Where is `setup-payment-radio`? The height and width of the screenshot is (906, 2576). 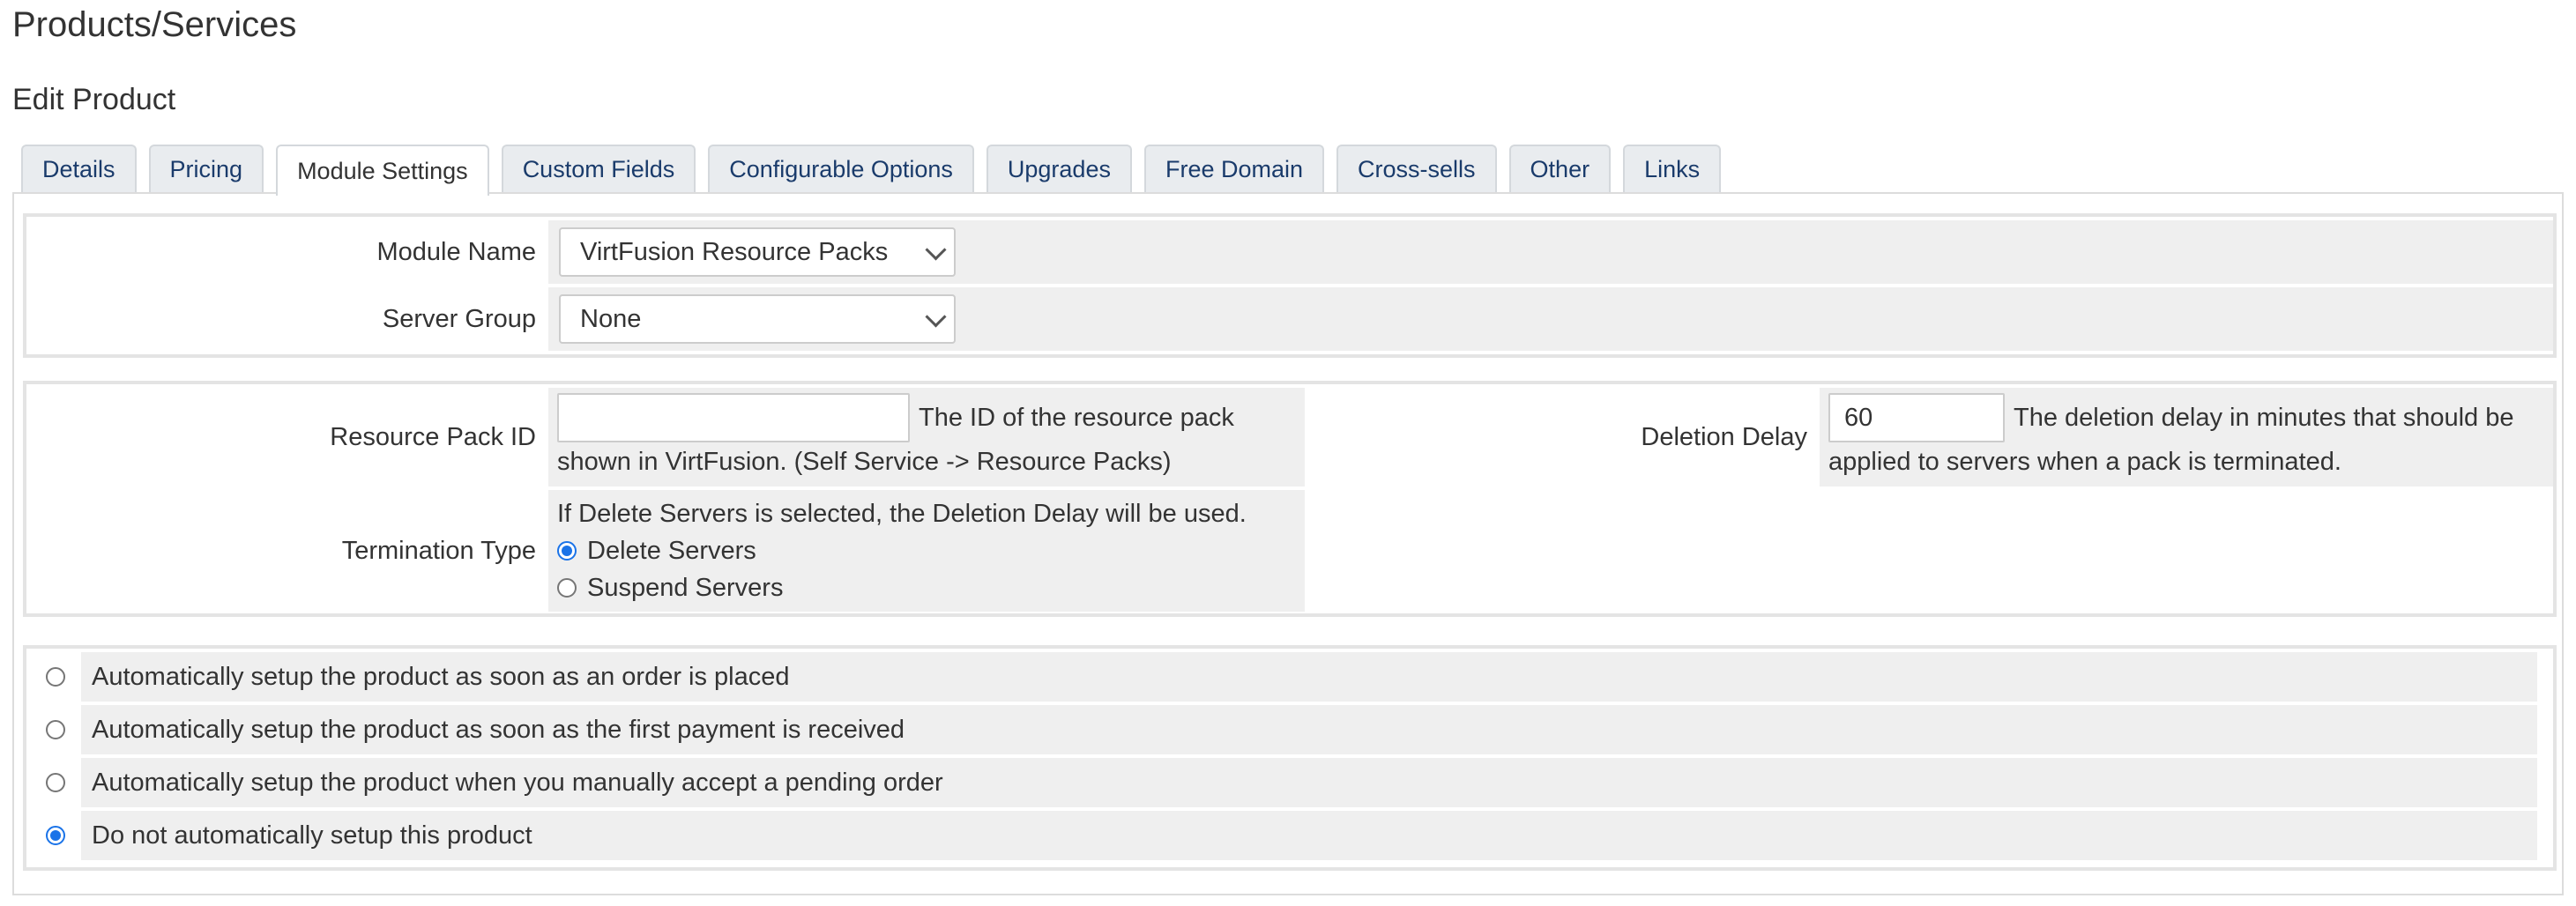 setup-payment-radio is located at coordinates (55, 729).